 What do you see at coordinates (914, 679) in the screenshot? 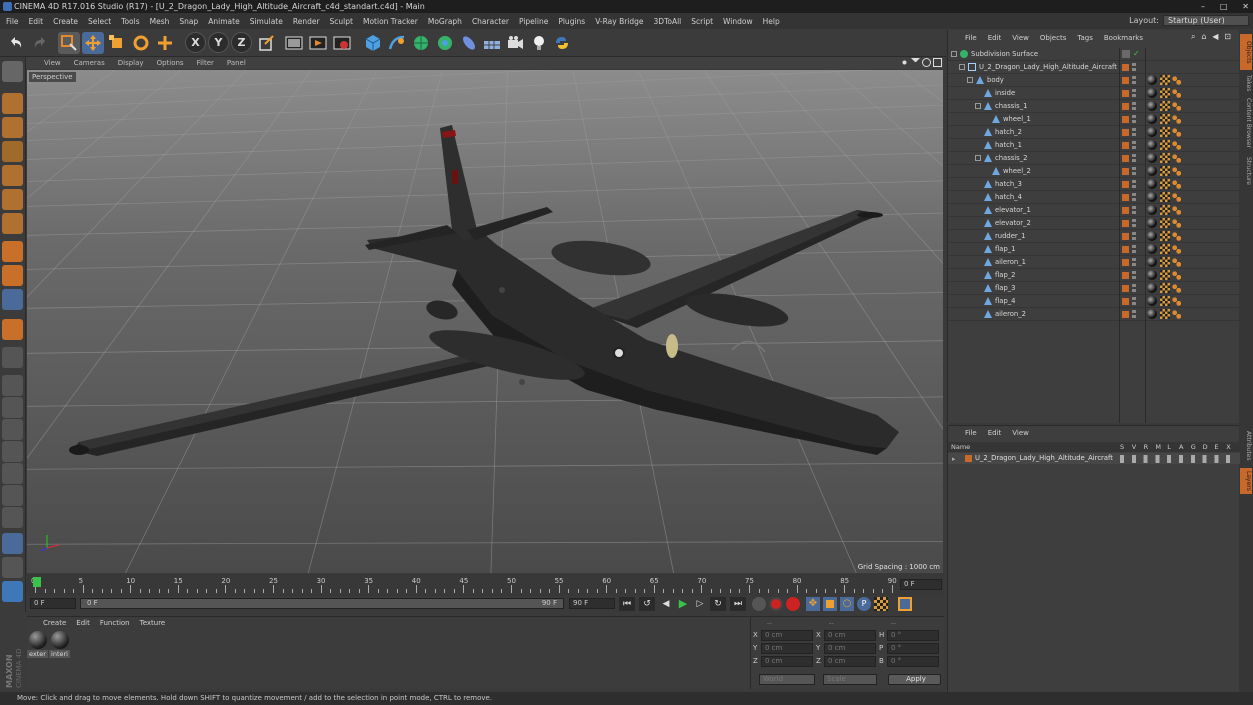
I see `apply-button: Apply` at bounding box center [914, 679].